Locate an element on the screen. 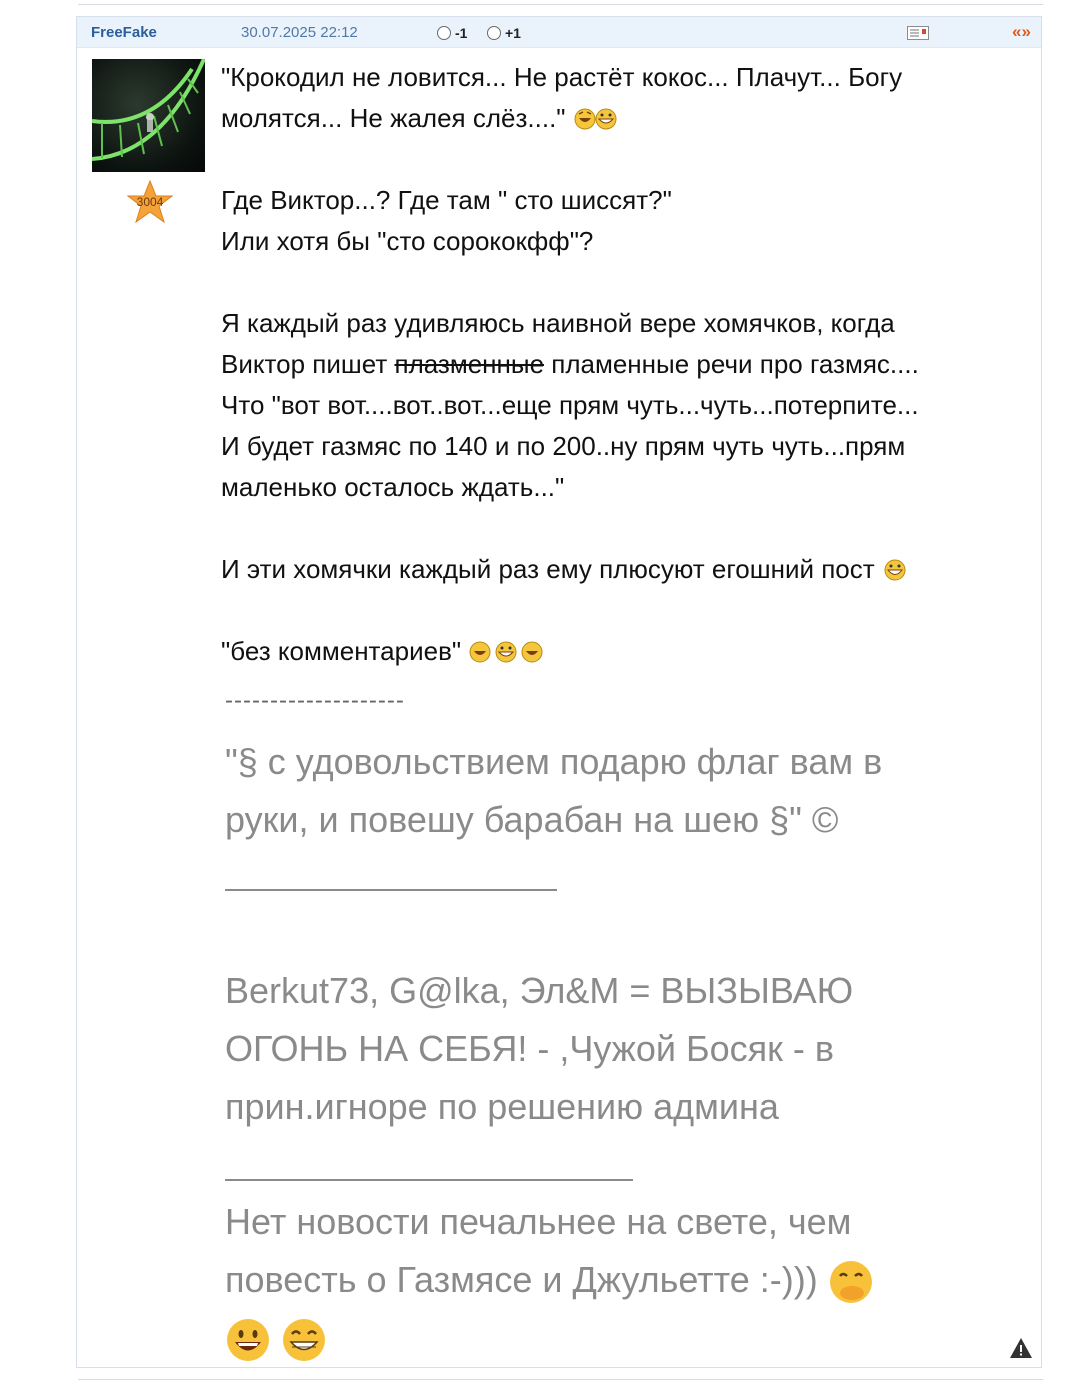 This screenshot has height=1383, width=1080. body-line-text: "без комментариев" is located at coordinates (341, 651).